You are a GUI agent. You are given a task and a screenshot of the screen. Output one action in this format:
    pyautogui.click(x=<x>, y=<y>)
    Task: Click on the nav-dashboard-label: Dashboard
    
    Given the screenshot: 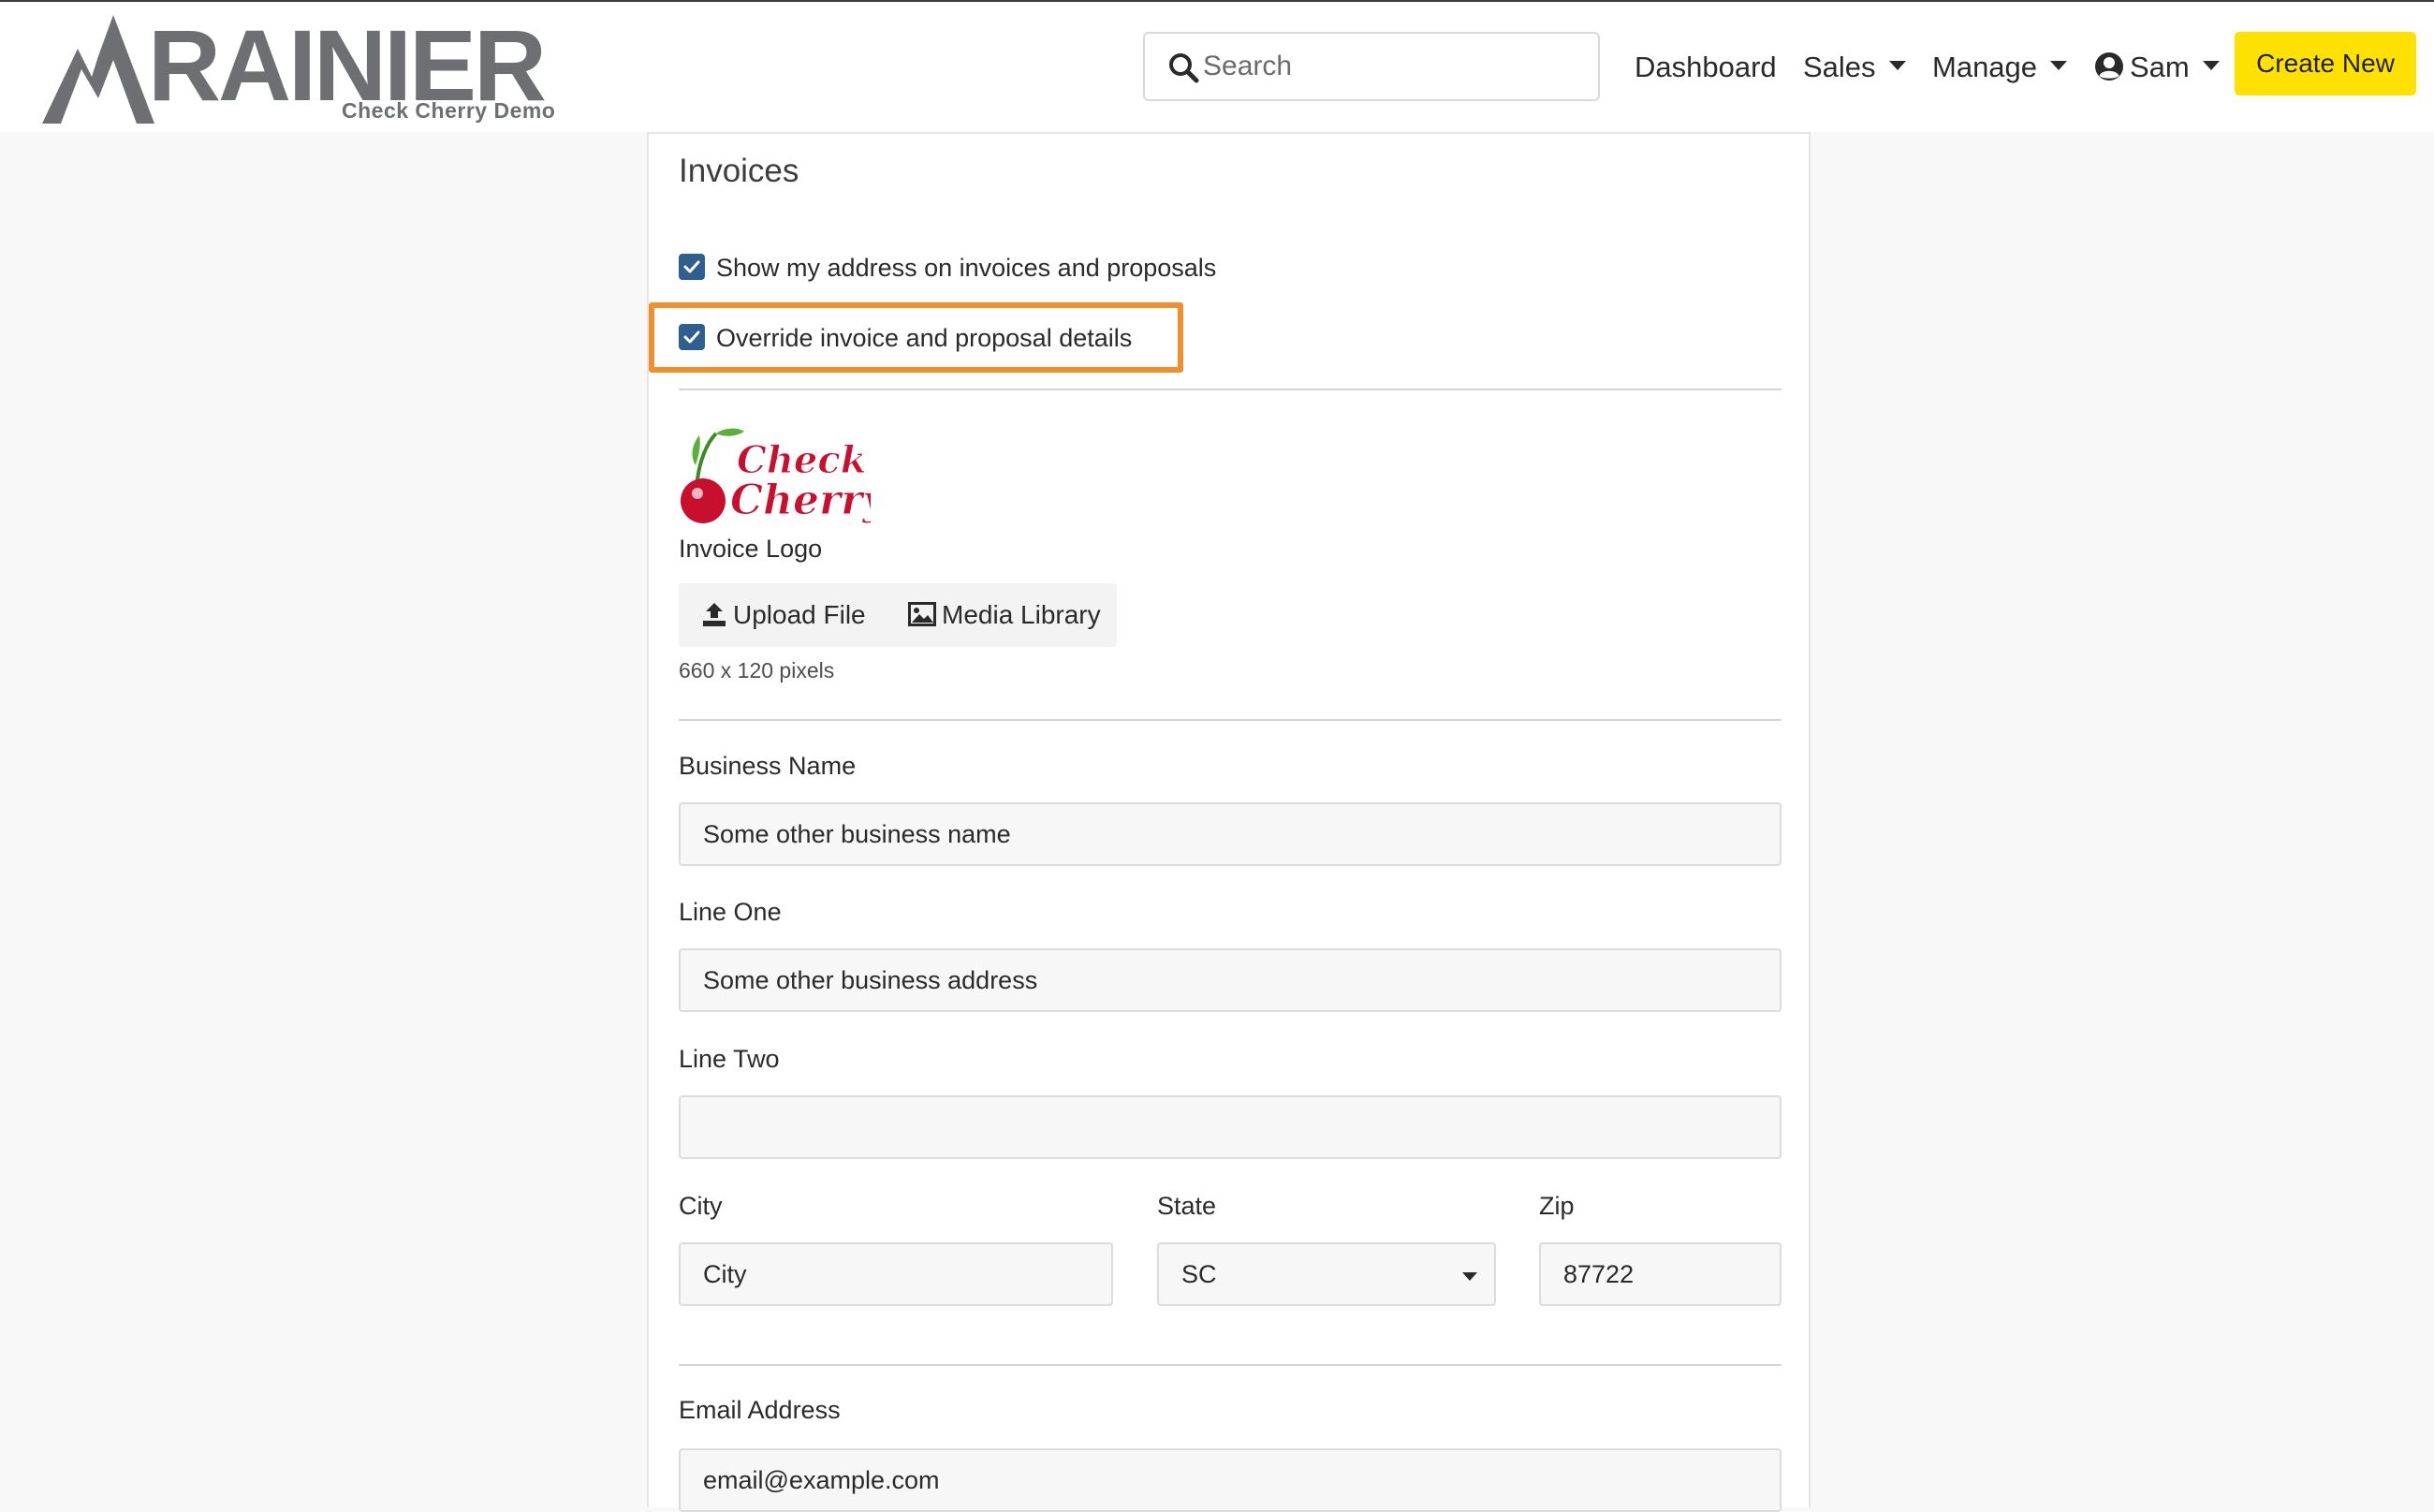 What is the action you would take?
    pyautogui.click(x=1706, y=67)
    